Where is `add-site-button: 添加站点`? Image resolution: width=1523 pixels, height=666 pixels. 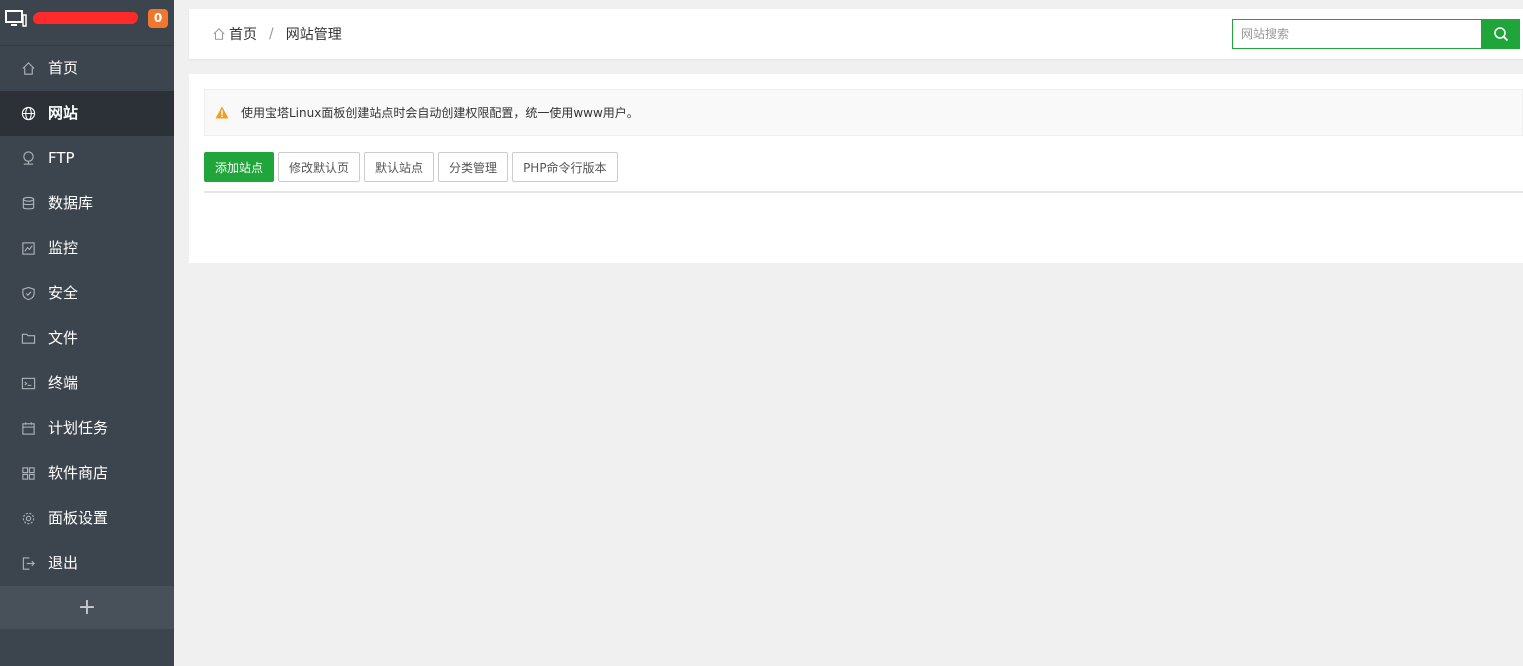 add-site-button: 添加站点 is located at coordinates (239, 167).